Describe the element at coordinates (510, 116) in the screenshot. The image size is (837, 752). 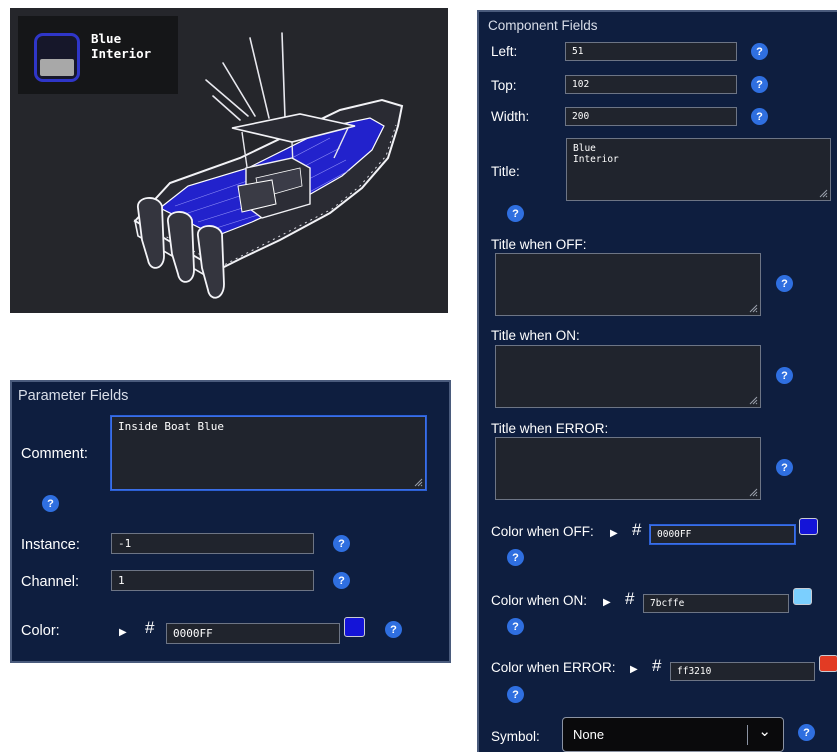
I see `width-label: Width:` at that location.